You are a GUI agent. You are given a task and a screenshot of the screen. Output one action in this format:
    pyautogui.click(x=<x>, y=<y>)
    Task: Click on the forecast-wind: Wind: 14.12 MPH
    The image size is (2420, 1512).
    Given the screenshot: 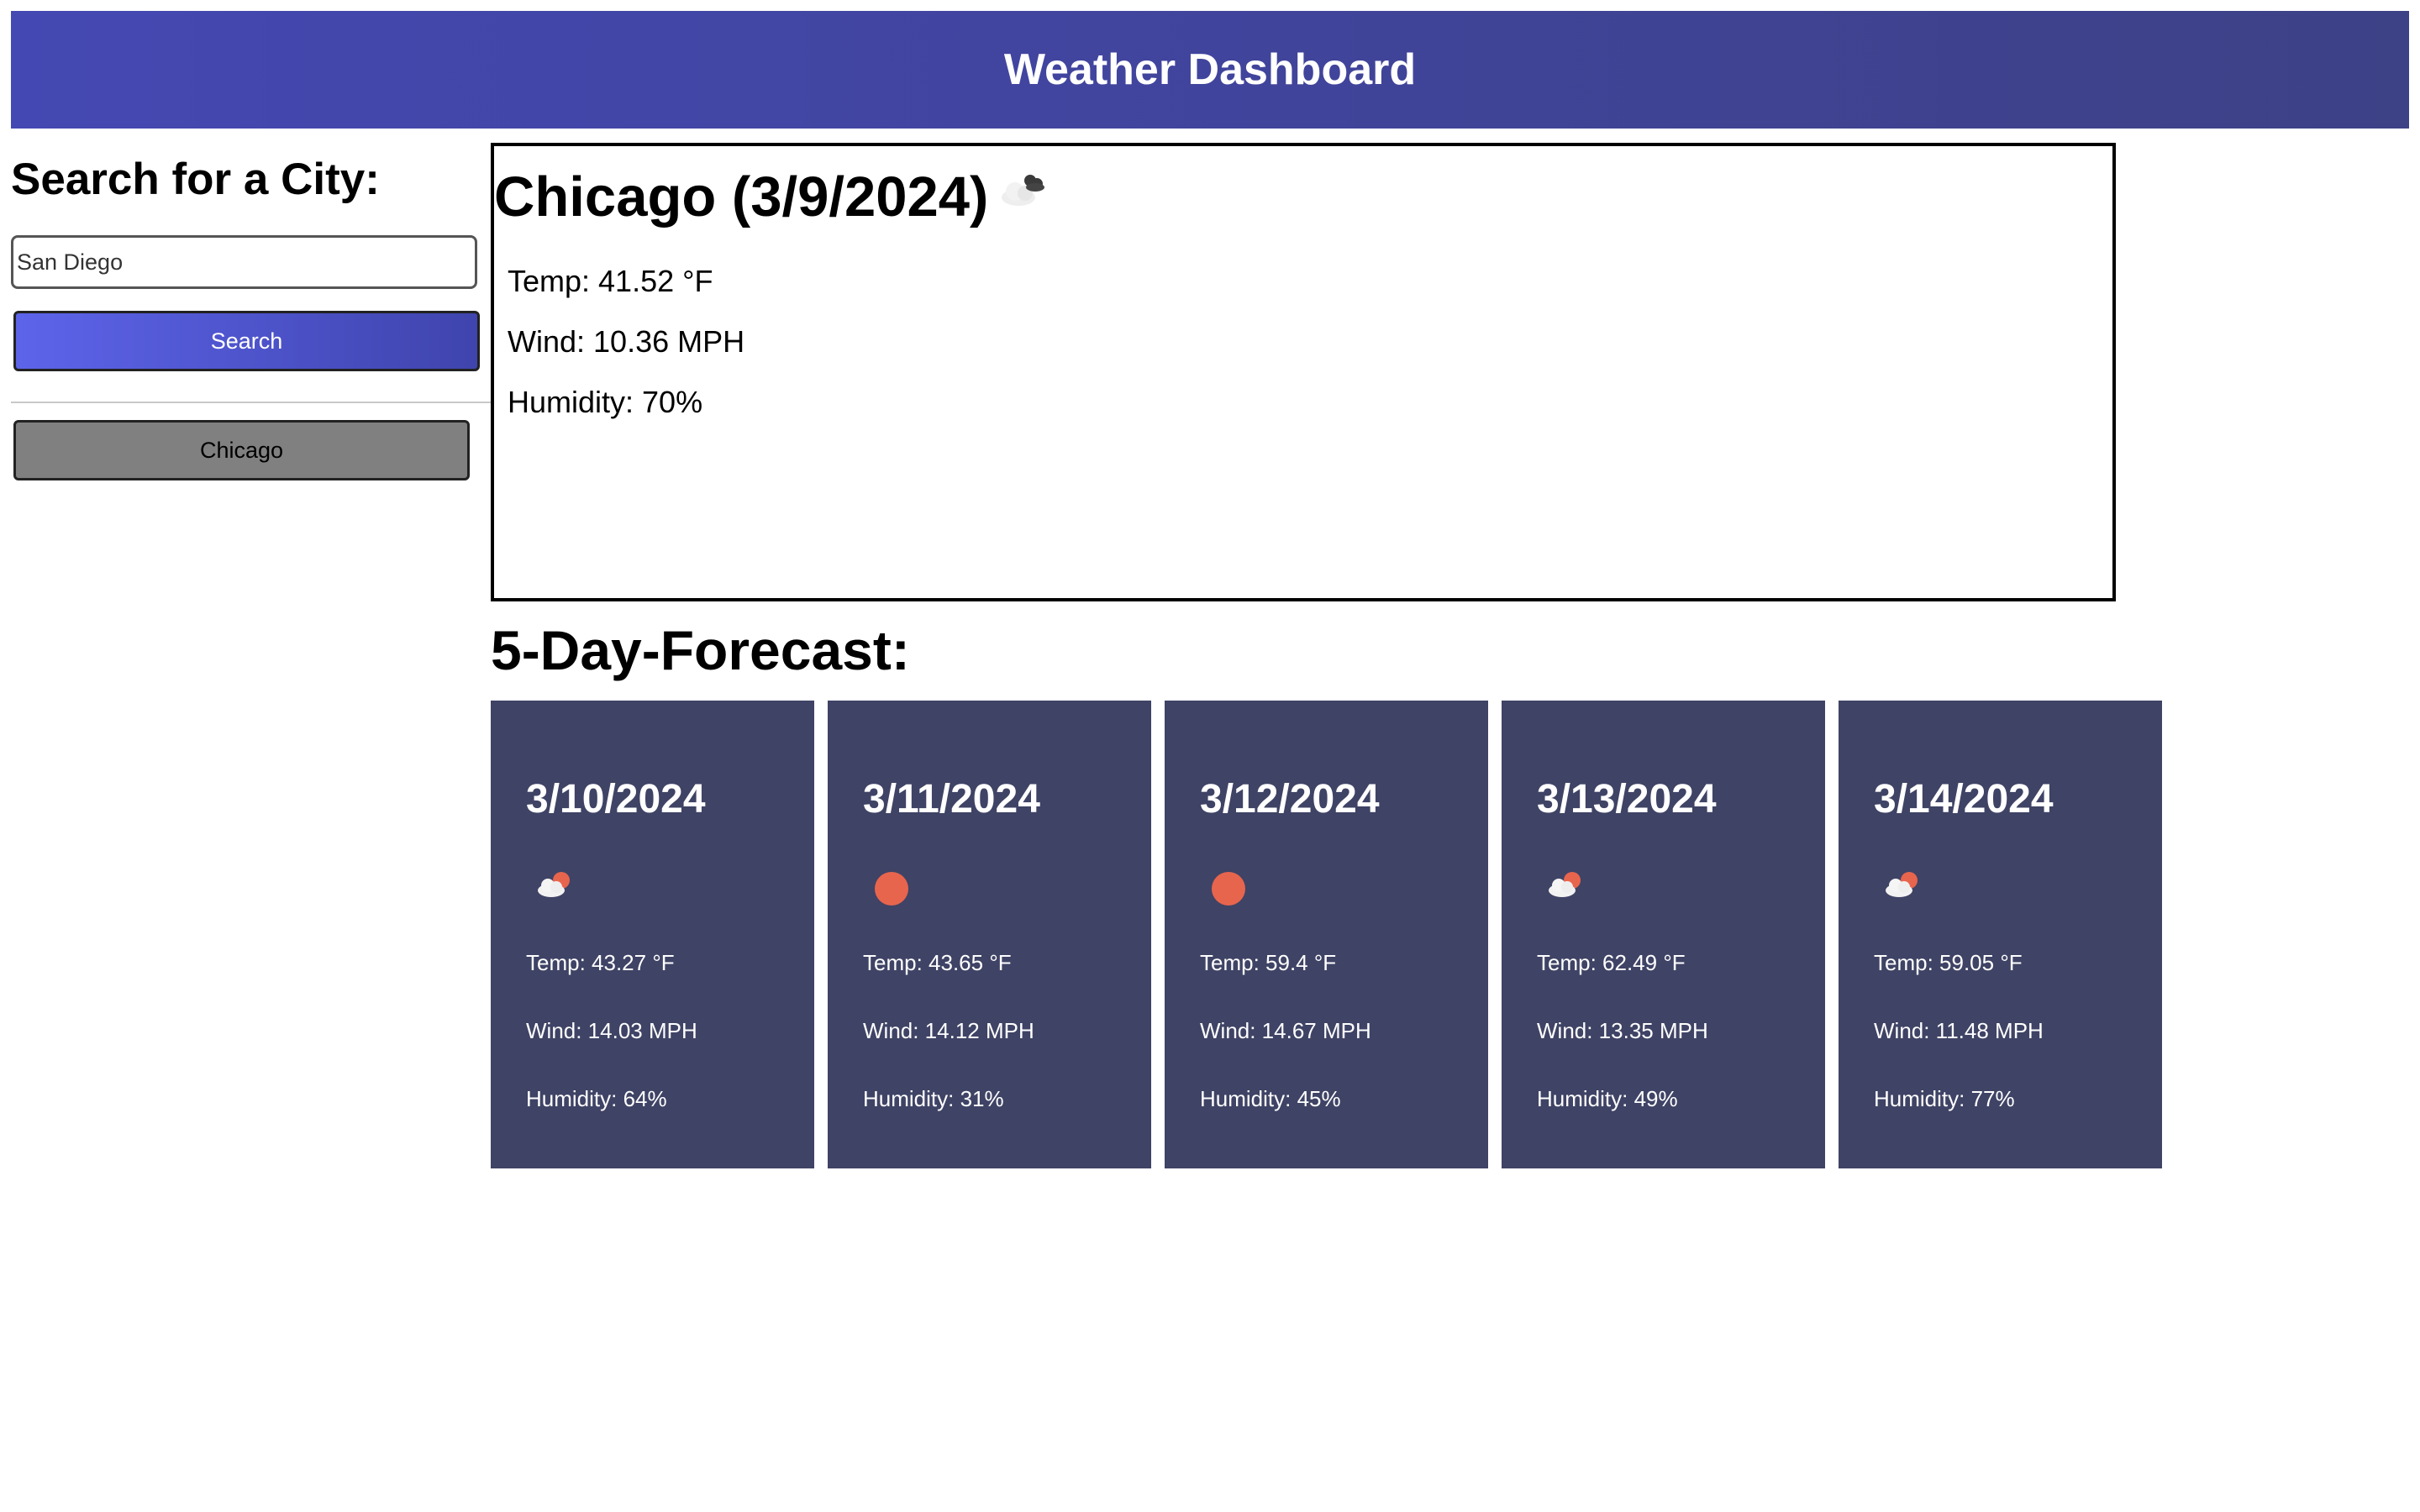 What is the action you would take?
    pyautogui.click(x=948, y=1030)
    